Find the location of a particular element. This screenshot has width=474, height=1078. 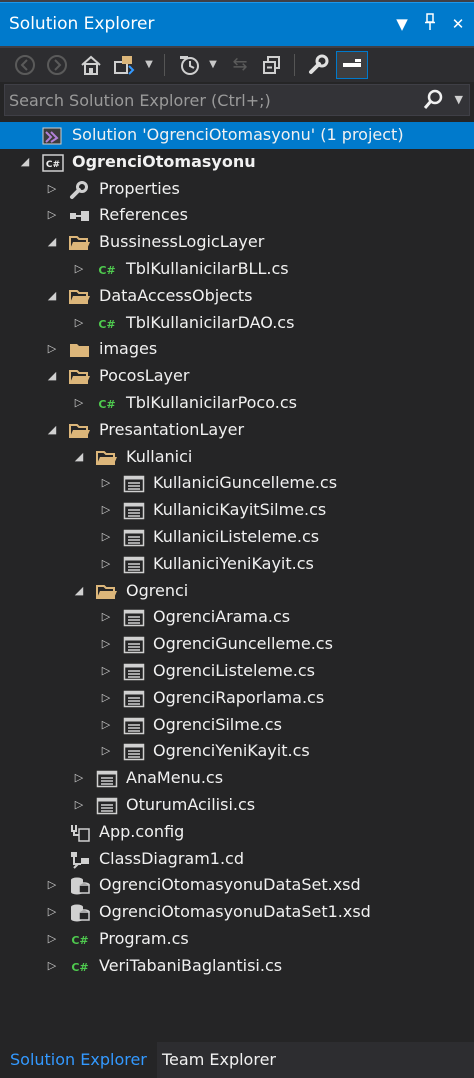

tree-row-label: Solution 'OgrenciOtomasyonu' (1 project) is located at coordinates (238, 134).